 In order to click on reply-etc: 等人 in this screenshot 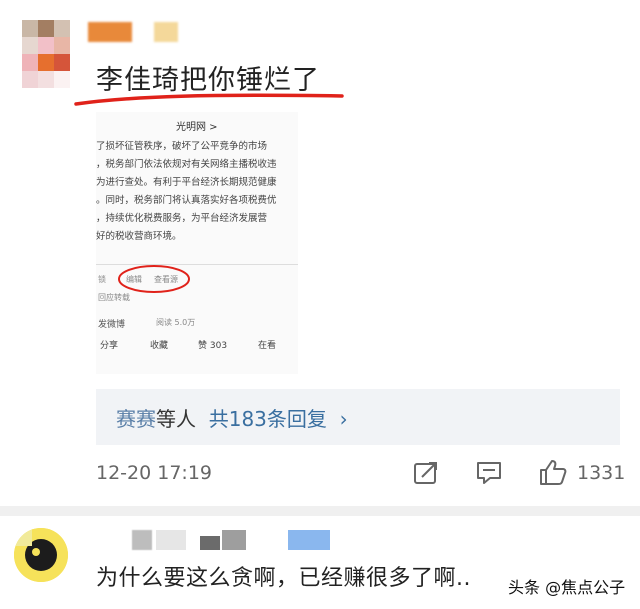, I will do `click(176, 419)`.